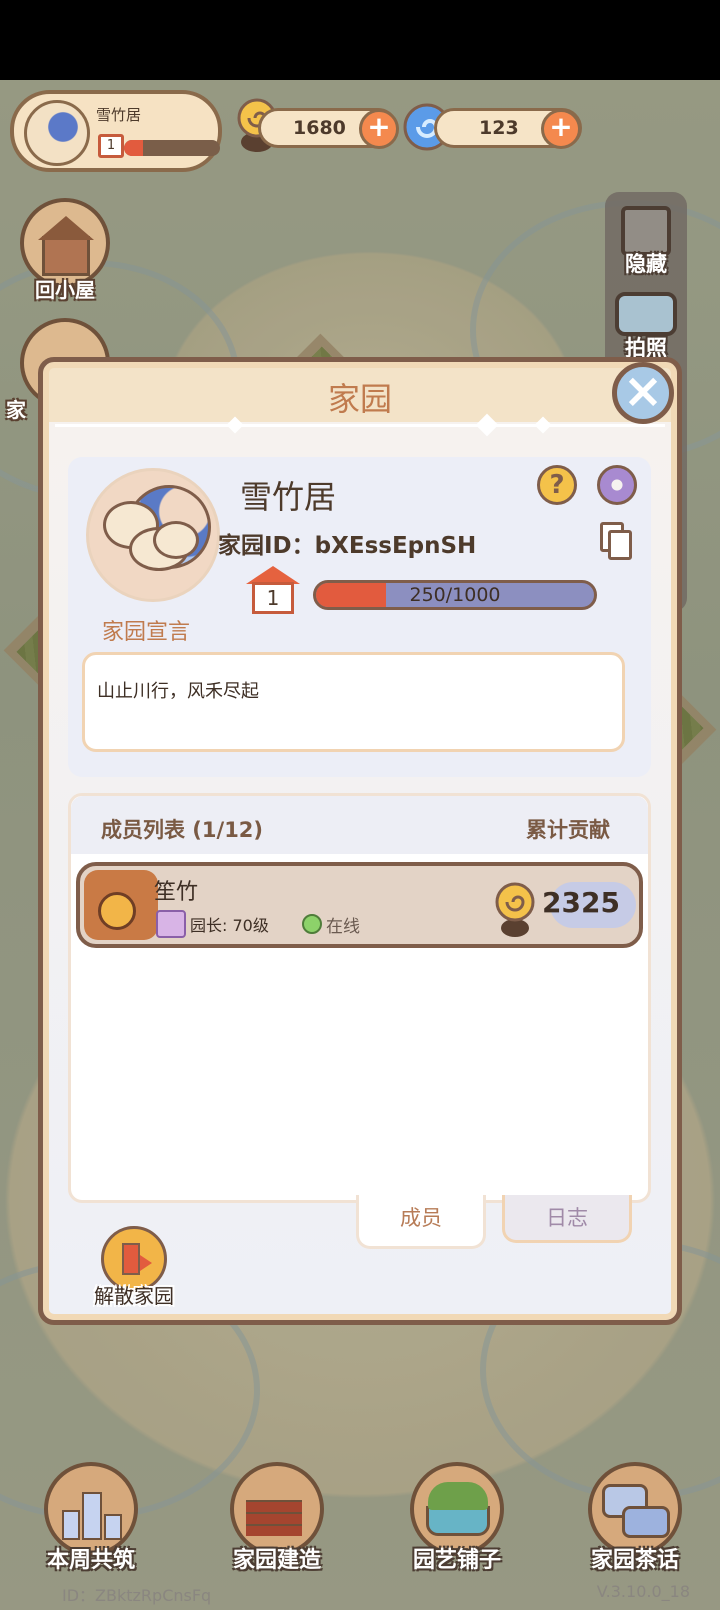  What do you see at coordinates (359, 905) in the screenshot?
I see `member-row: 笙竹 园长: 70级 在线 2325` at bounding box center [359, 905].